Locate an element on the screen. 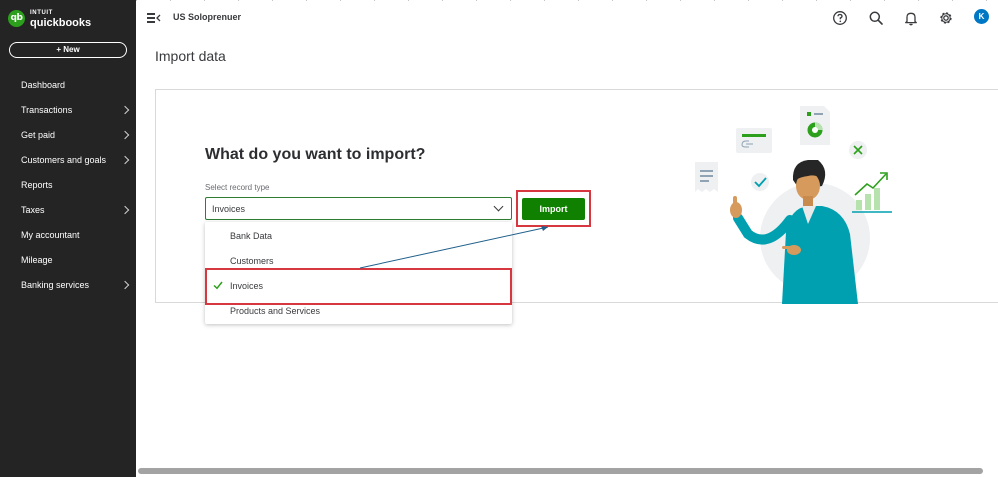  sidebar-item-customers-and-goals: Customers and goals is located at coordinates (68, 160).